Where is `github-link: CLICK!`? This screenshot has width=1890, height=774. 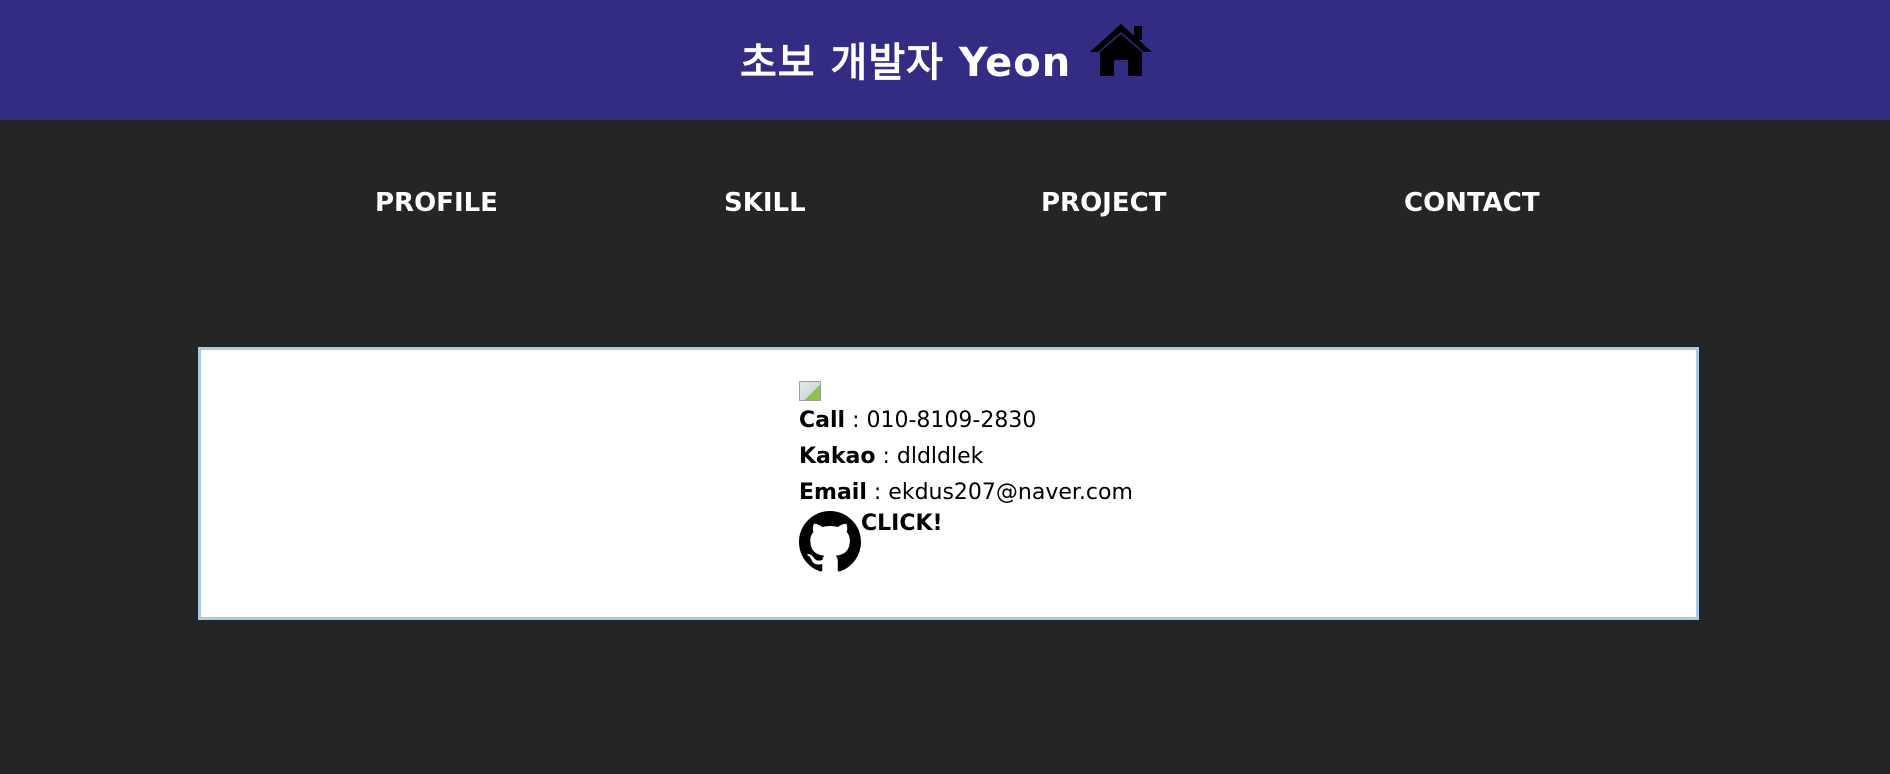 github-link: CLICK! is located at coordinates (902, 524).